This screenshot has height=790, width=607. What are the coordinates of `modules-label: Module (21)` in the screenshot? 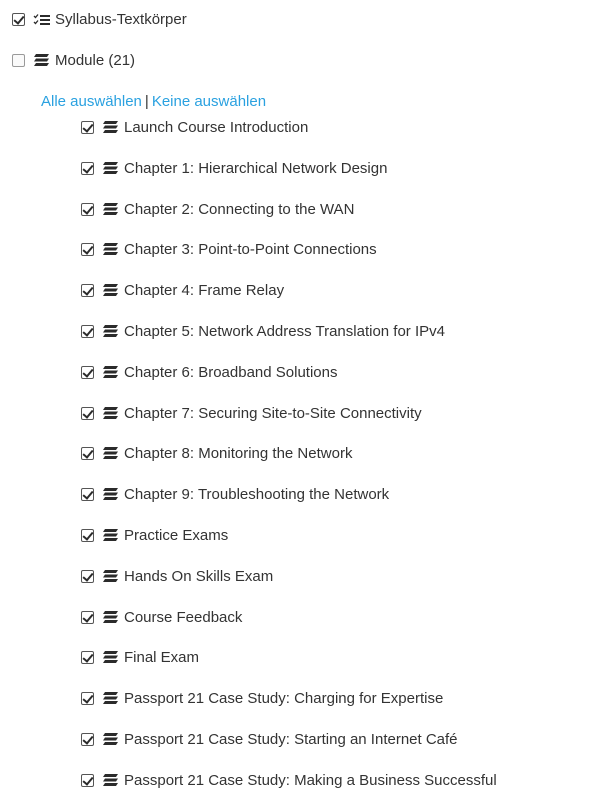 It's located at (95, 60).